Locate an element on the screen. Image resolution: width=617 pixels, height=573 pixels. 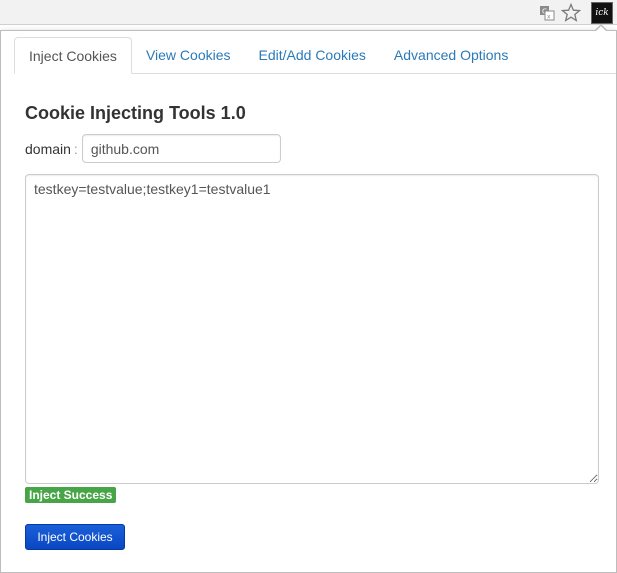
translate-icon: G x is located at coordinates (547, 13).